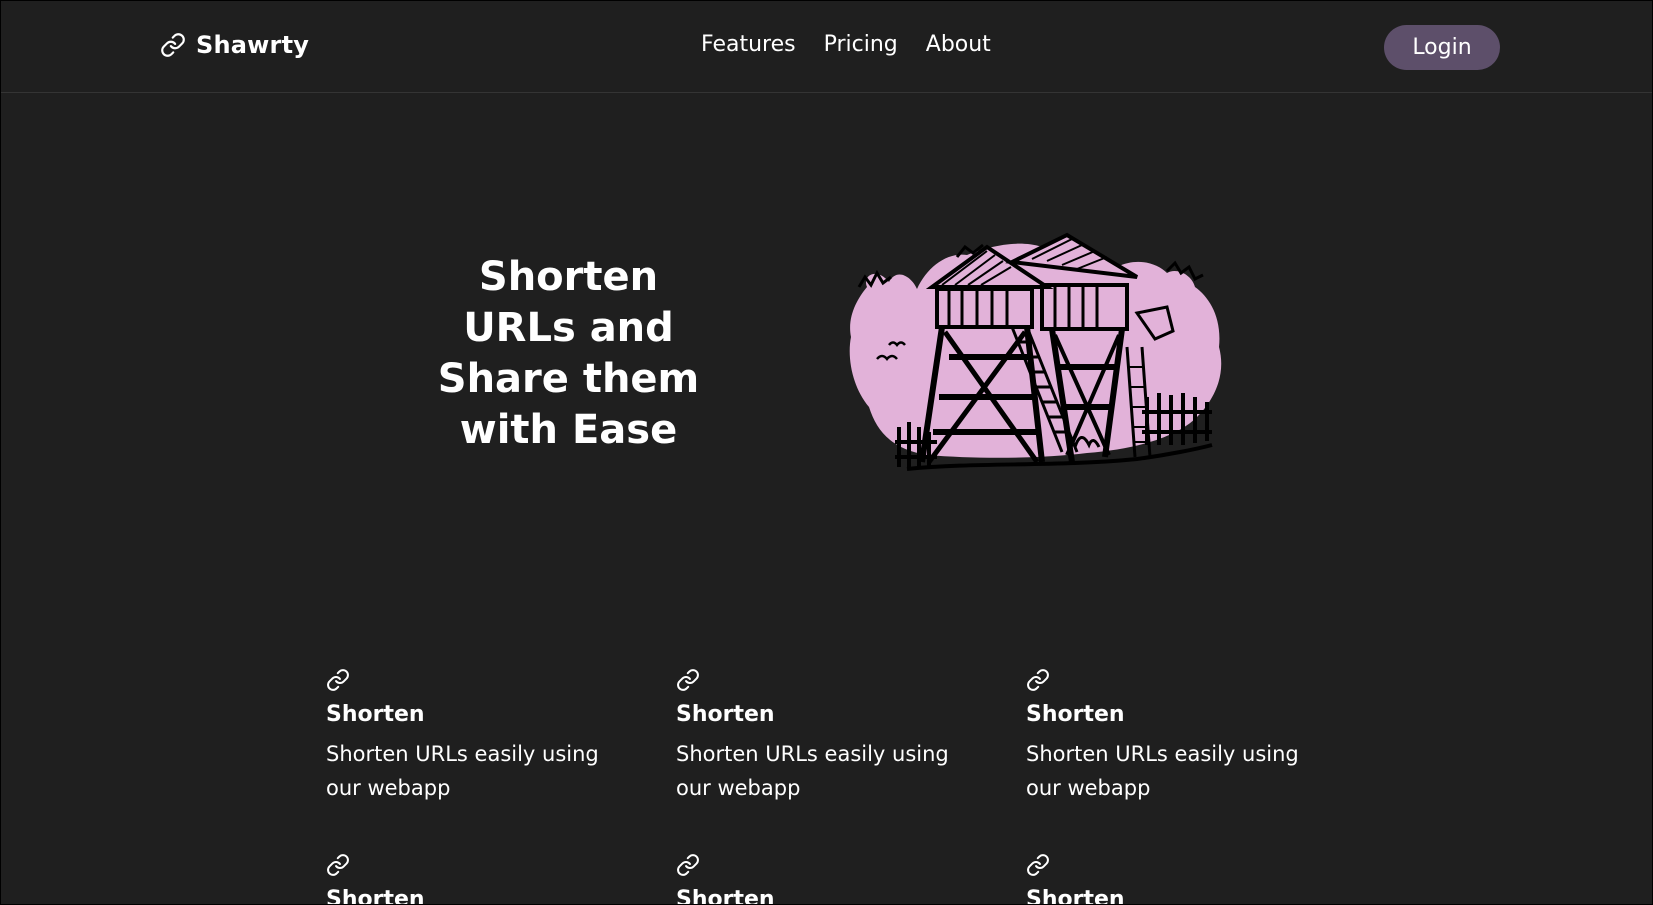  What do you see at coordinates (253, 45) in the screenshot?
I see `brand-name: Shawrty` at bounding box center [253, 45].